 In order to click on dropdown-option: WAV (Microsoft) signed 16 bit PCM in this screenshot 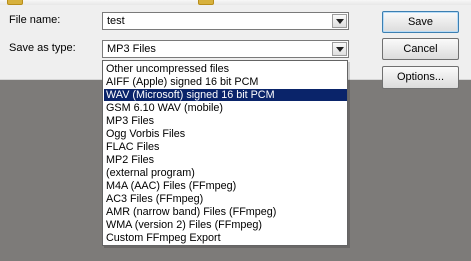, I will do `click(225, 95)`.